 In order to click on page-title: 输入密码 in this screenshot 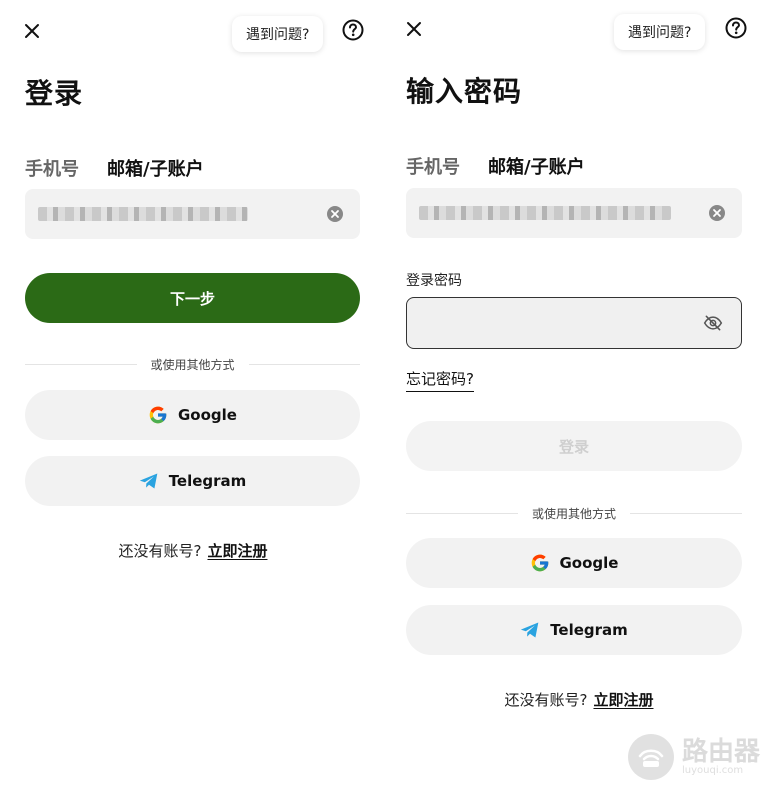, I will do `click(464, 91)`.